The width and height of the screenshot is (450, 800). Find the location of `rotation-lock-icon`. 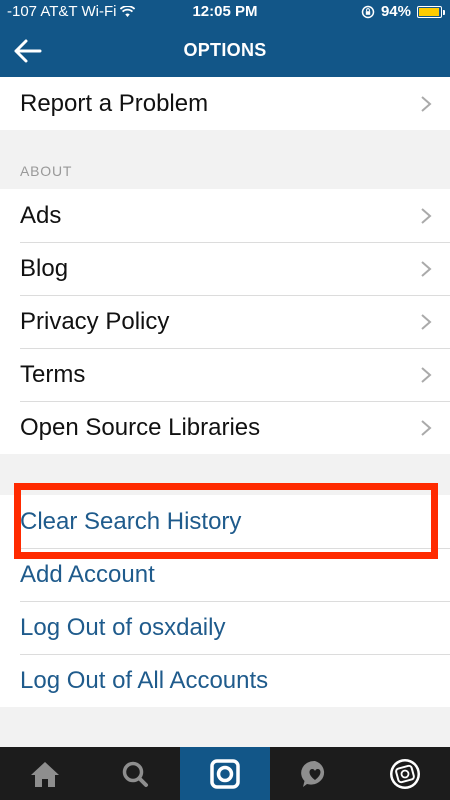

rotation-lock-icon is located at coordinates (368, 11).